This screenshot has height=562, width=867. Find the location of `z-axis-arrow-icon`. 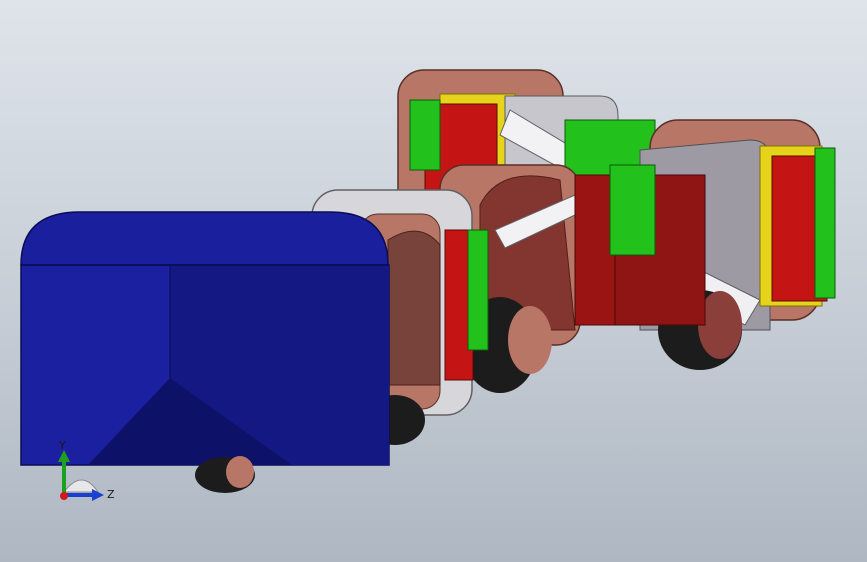

z-axis-arrow-icon is located at coordinates (98, 495).